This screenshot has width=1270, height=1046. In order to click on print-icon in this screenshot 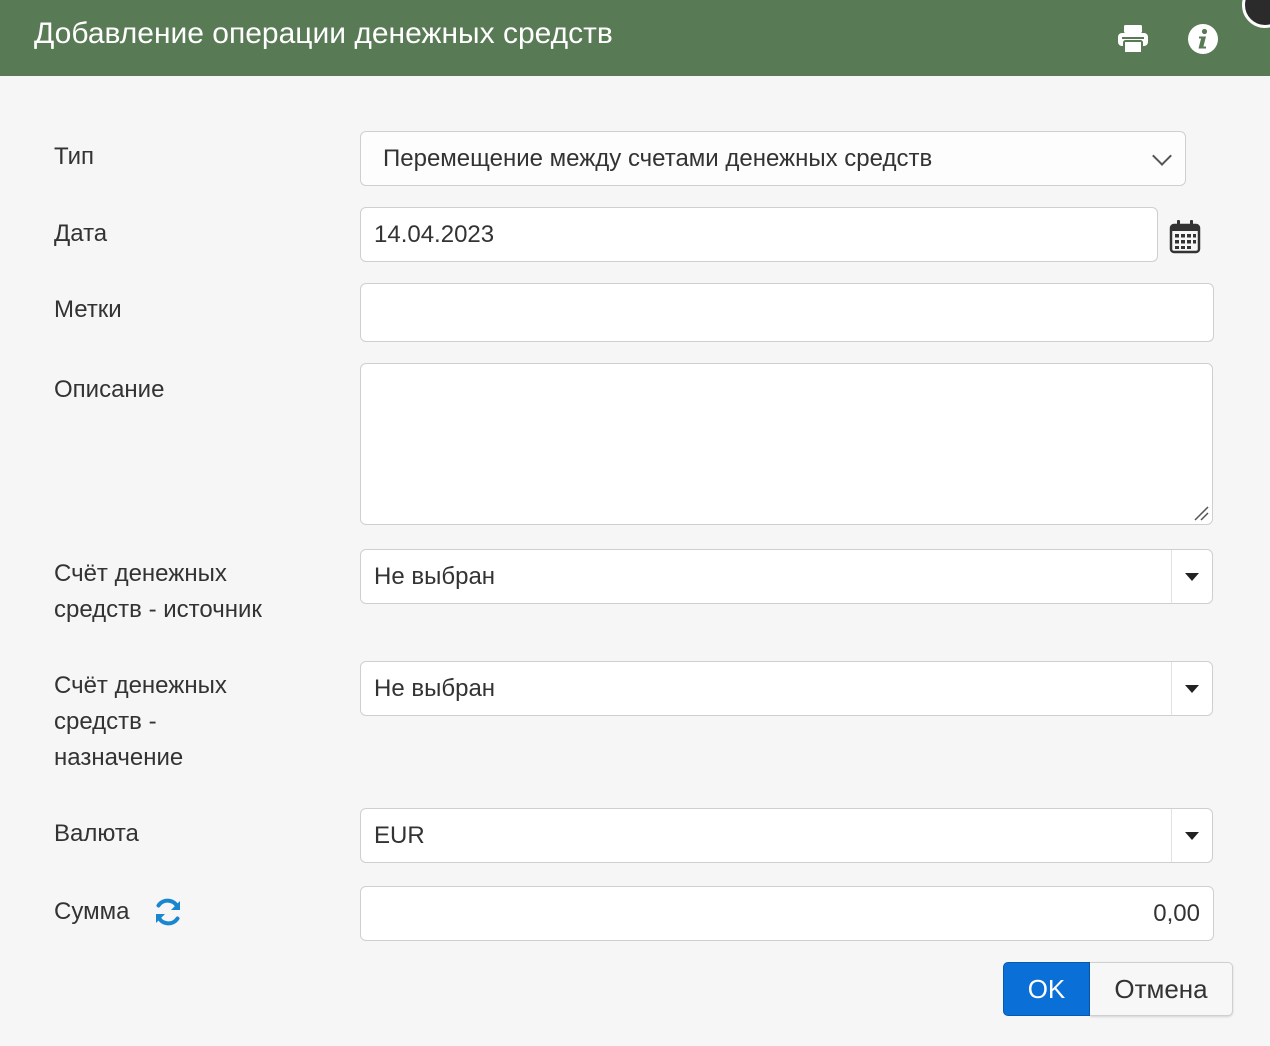, I will do `click(1133, 39)`.